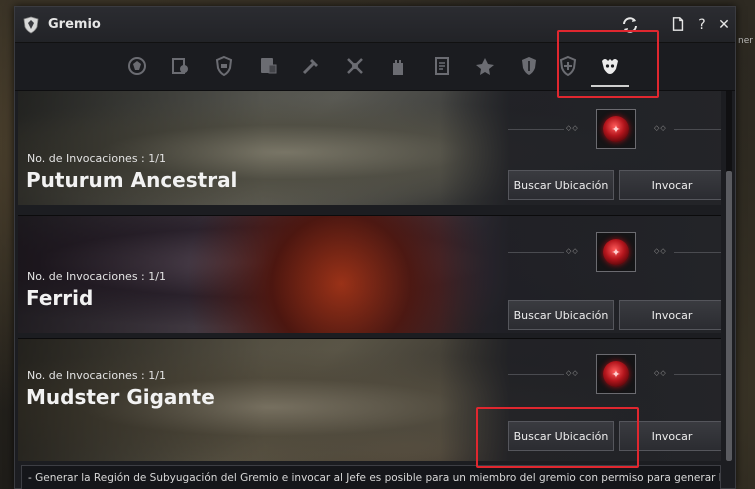 The image size is (755, 489). I want to click on tab-guild-war, so click(485, 66).